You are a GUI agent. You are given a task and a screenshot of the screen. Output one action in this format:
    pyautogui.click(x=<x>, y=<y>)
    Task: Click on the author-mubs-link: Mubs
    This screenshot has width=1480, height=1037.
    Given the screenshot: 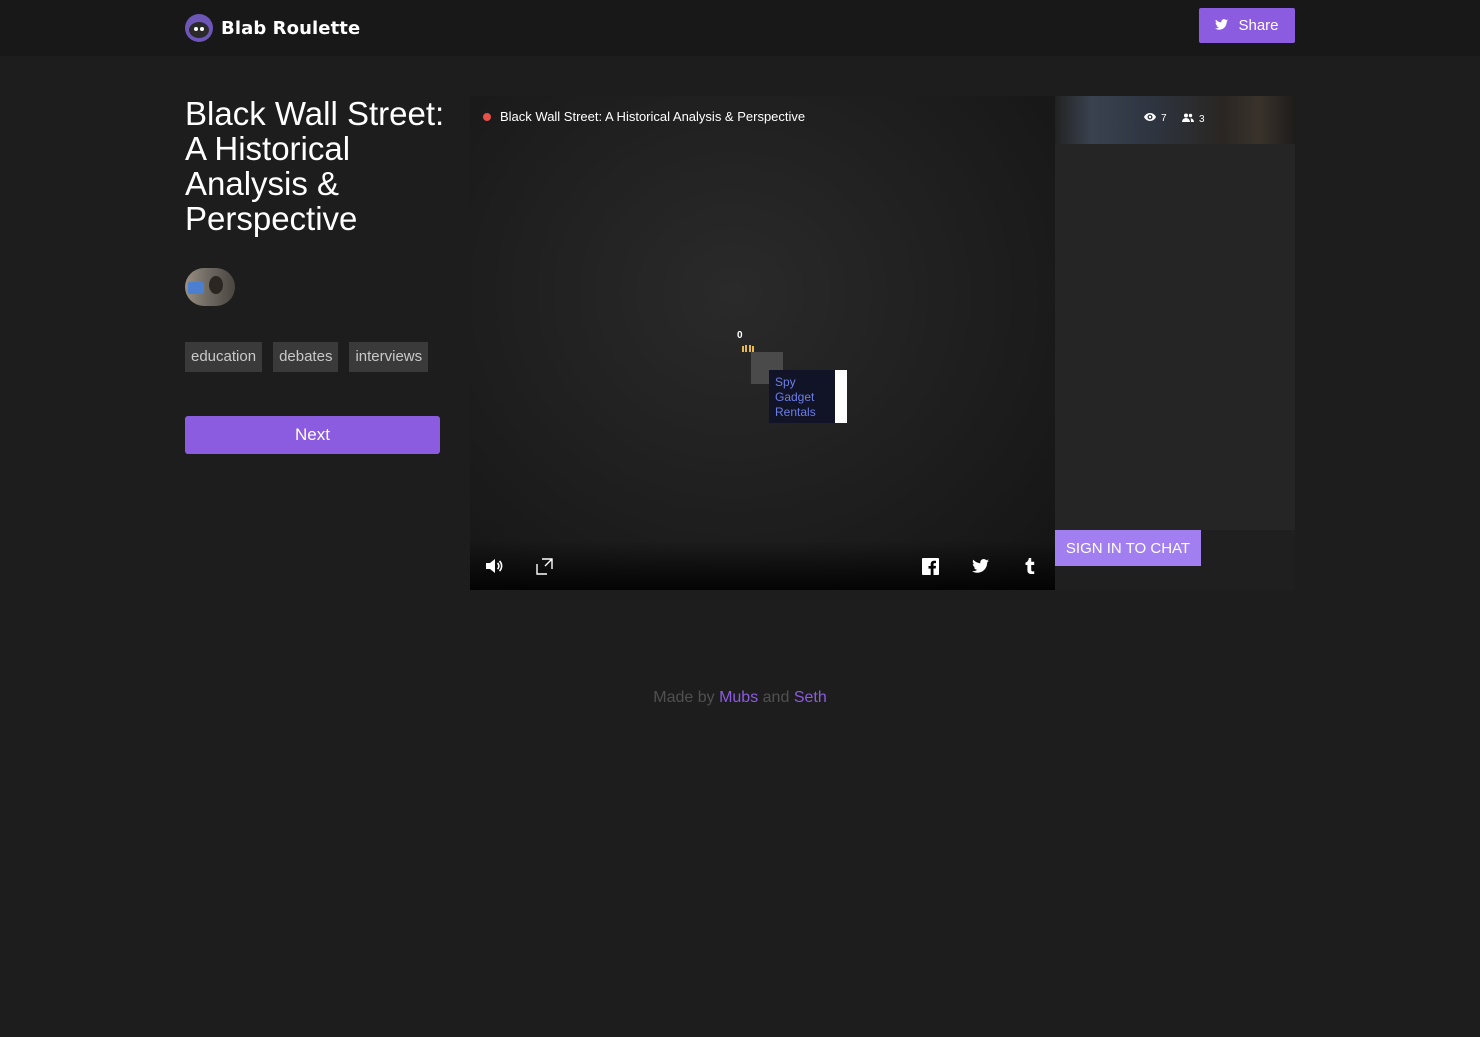 What is the action you would take?
    pyautogui.click(x=738, y=697)
    